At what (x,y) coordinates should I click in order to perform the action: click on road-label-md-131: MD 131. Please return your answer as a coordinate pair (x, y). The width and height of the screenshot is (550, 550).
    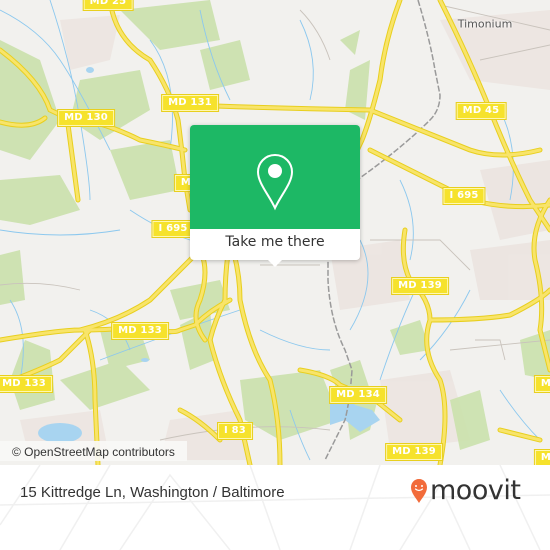
    Looking at the image, I should click on (190, 103).